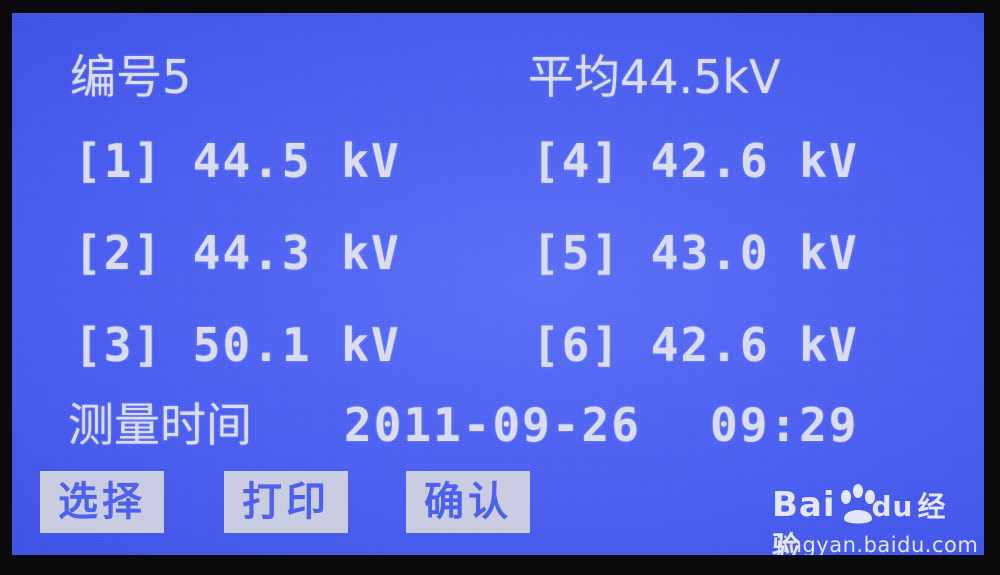 Image resolution: width=1000 pixels, height=575 pixels. I want to click on reading-index: [2], so click(119, 253).